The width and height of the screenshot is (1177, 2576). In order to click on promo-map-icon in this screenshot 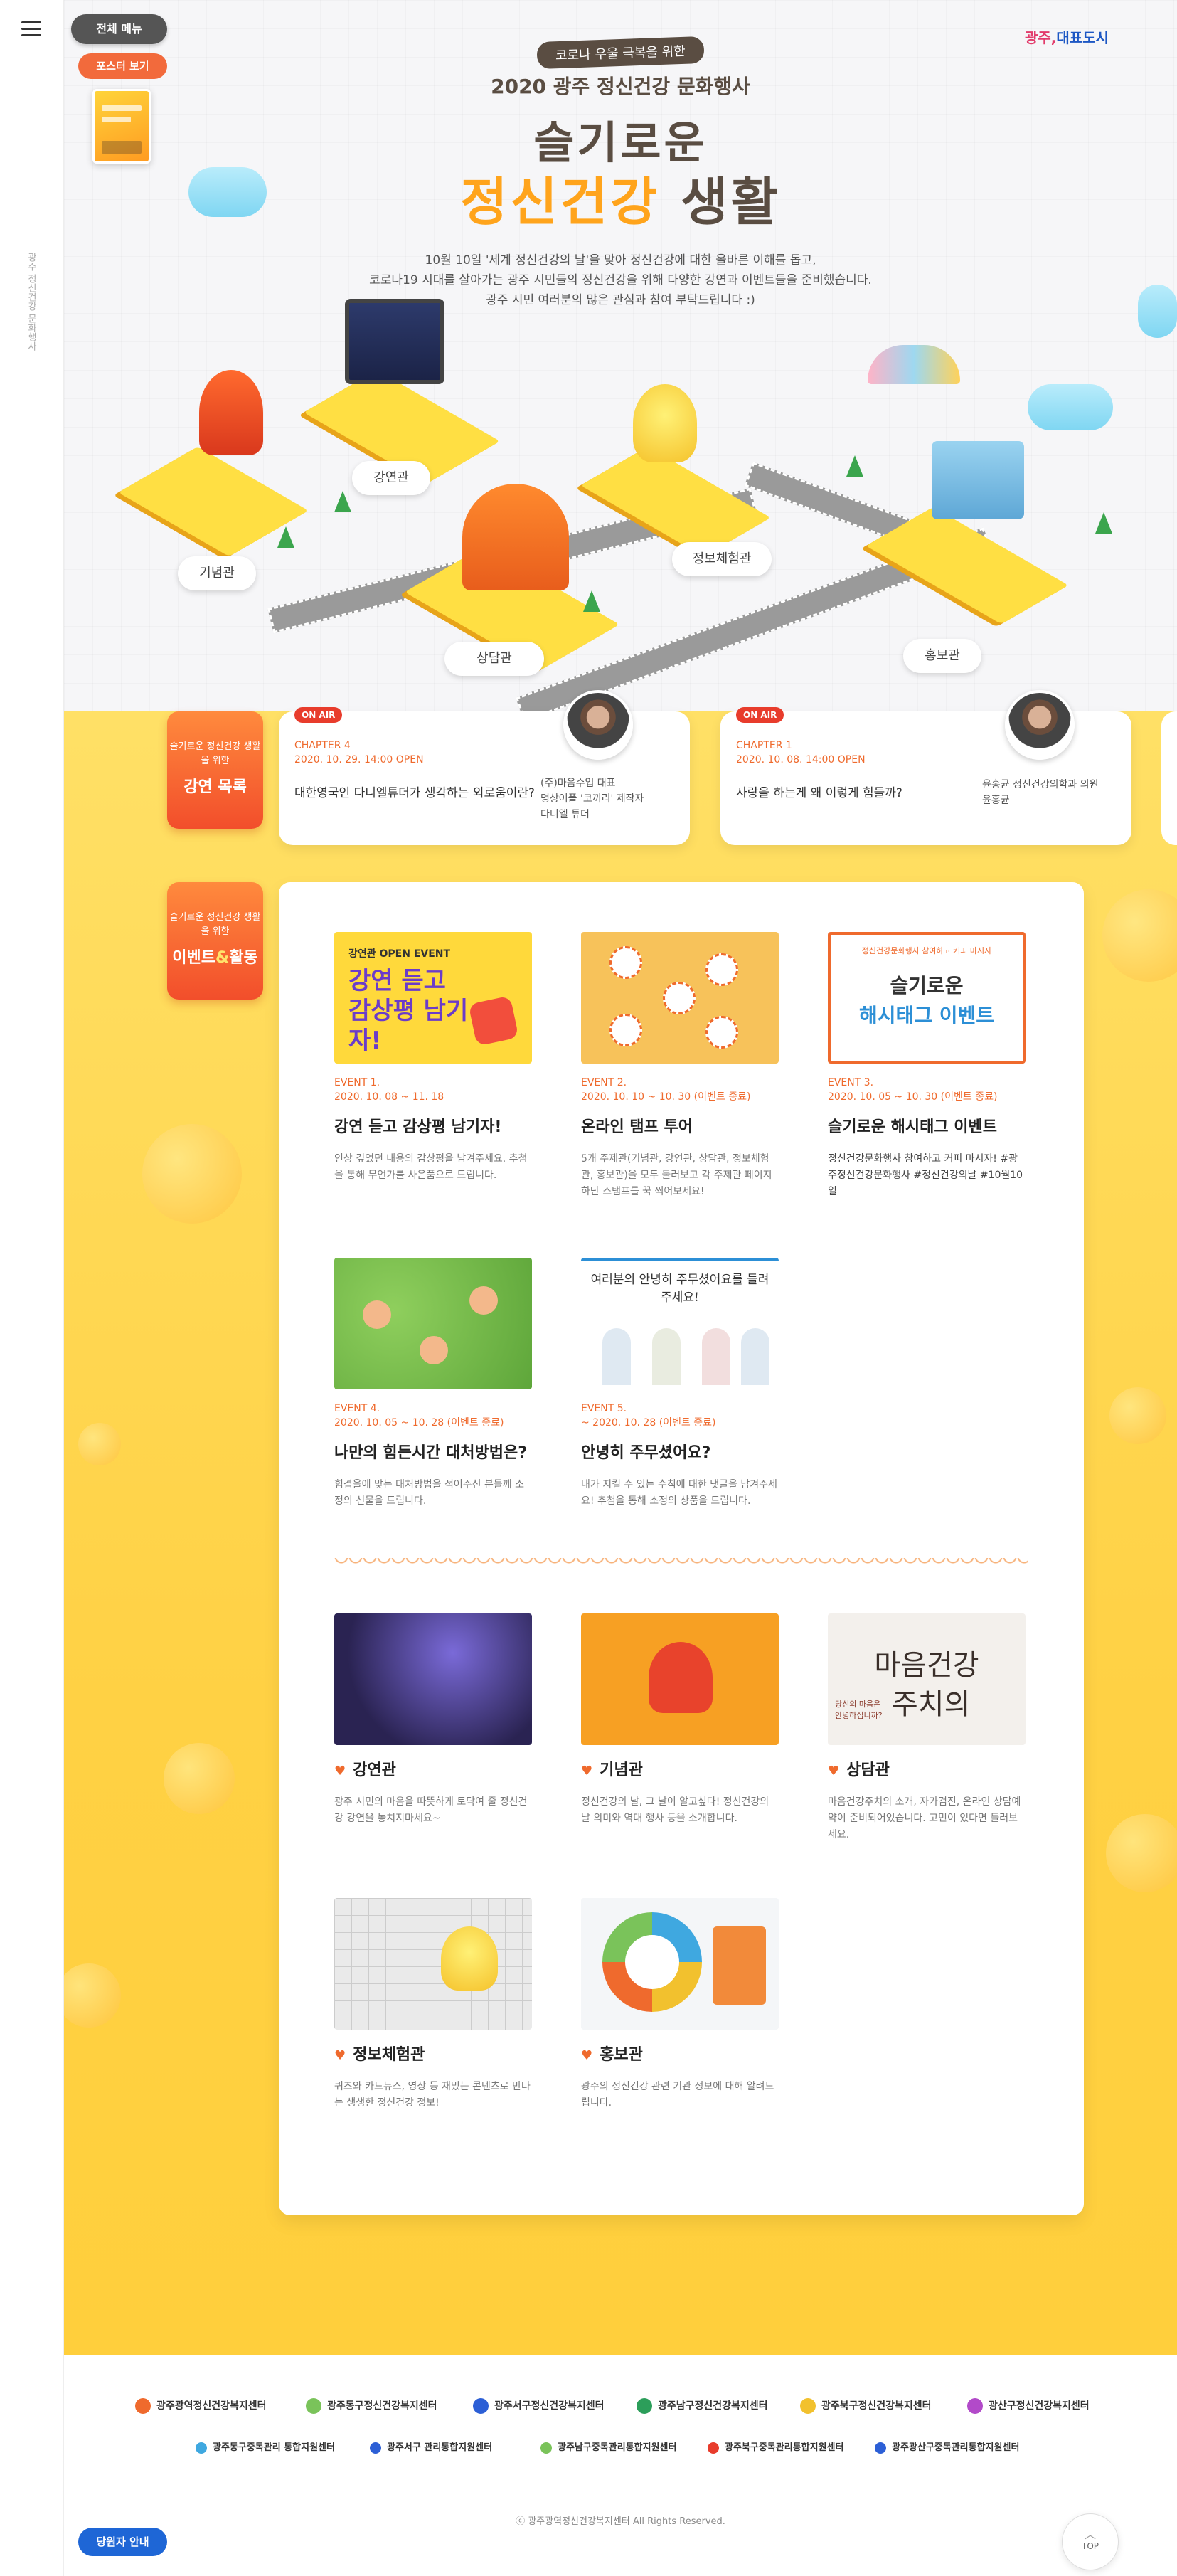, I will do `click(978, 480)`.